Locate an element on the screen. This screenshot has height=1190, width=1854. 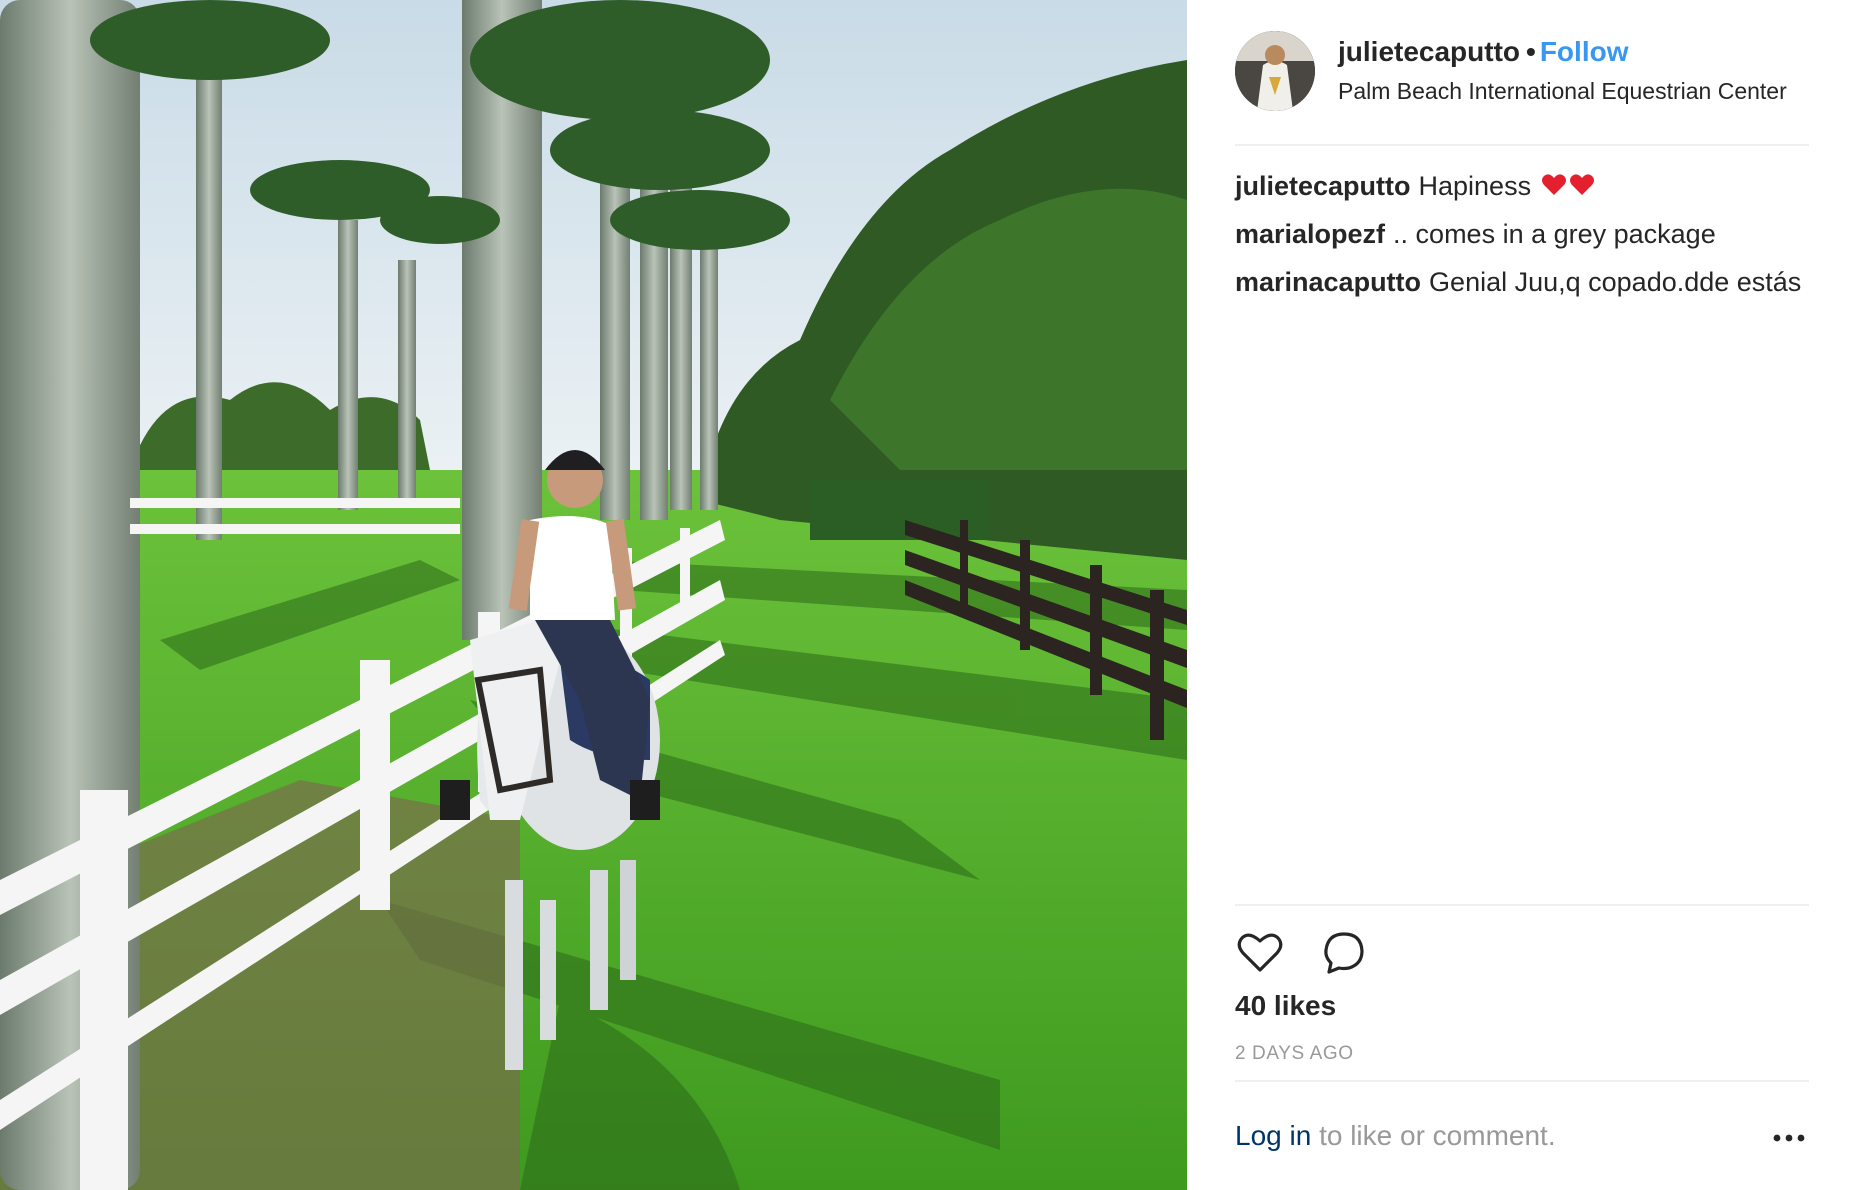
ellipsis-icon is located at coordinates (1789, 1138).